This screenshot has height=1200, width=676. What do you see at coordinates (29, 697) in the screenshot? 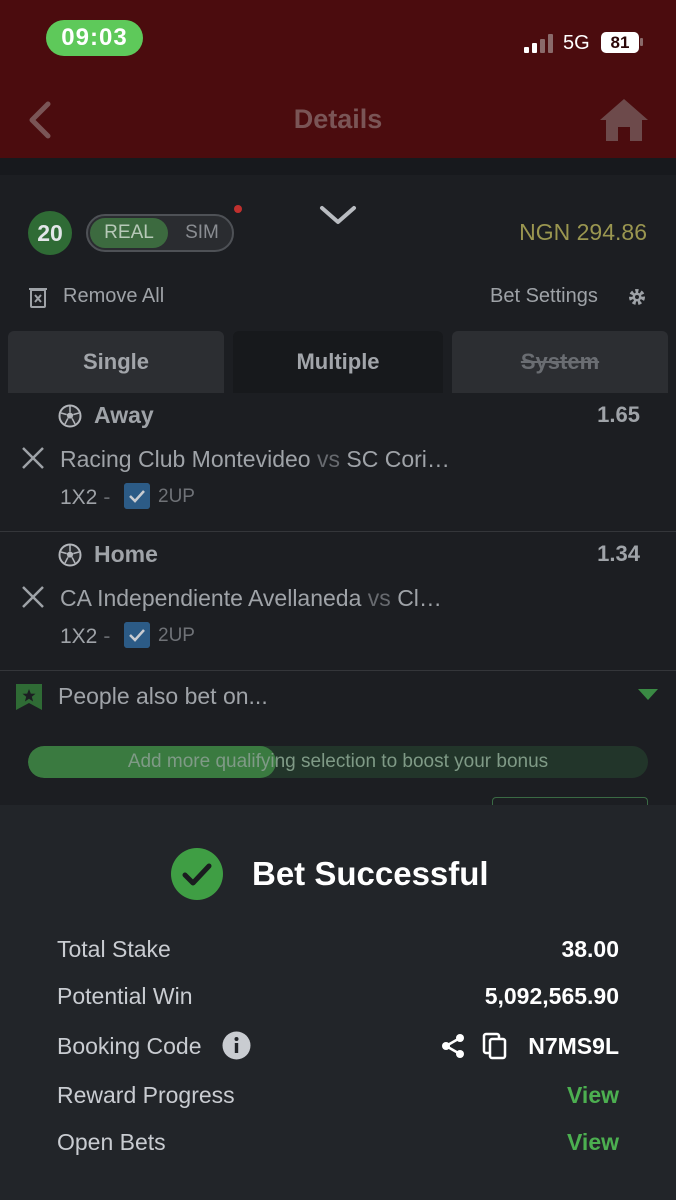
I see `bookmark-star-icon` at bounding box center [29, 697].